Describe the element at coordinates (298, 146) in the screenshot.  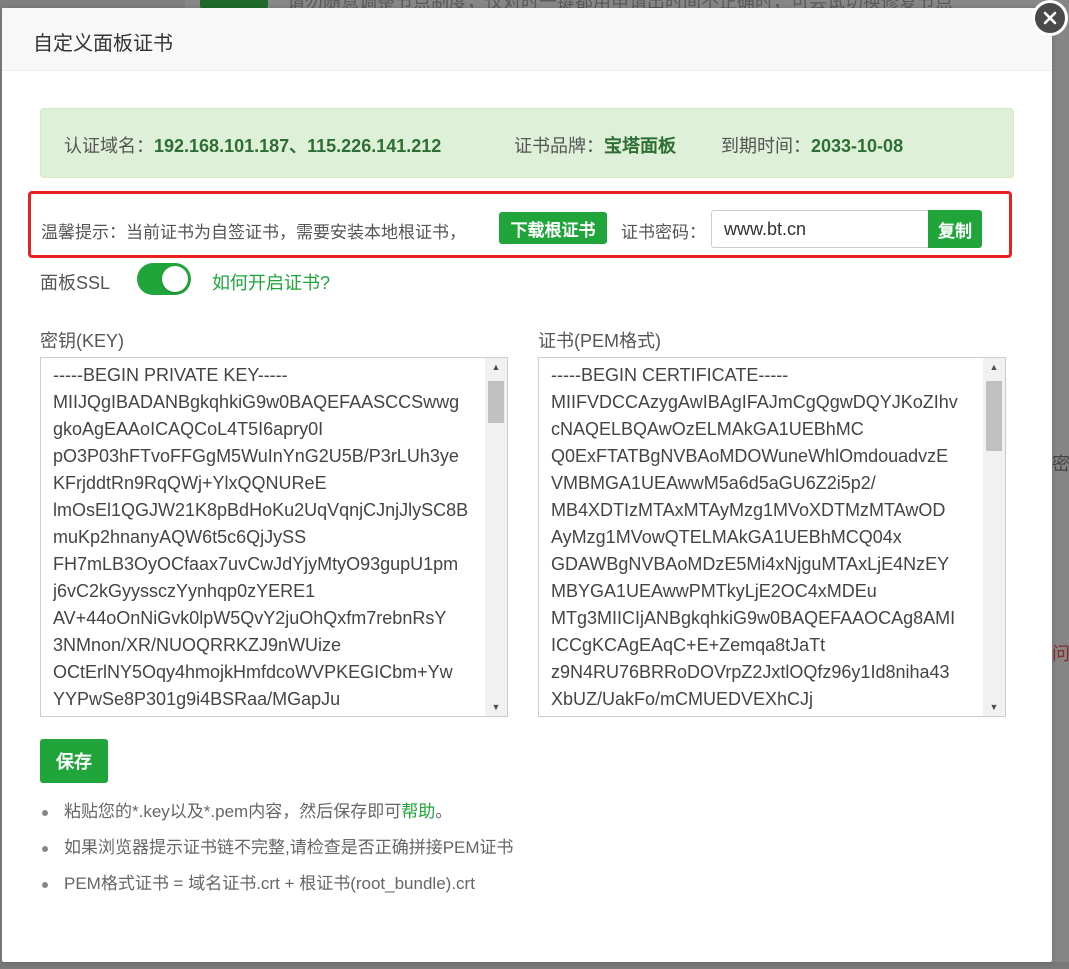
I see `cert-domain-value: 192.168.101.187、115.226.141.212` at that location.